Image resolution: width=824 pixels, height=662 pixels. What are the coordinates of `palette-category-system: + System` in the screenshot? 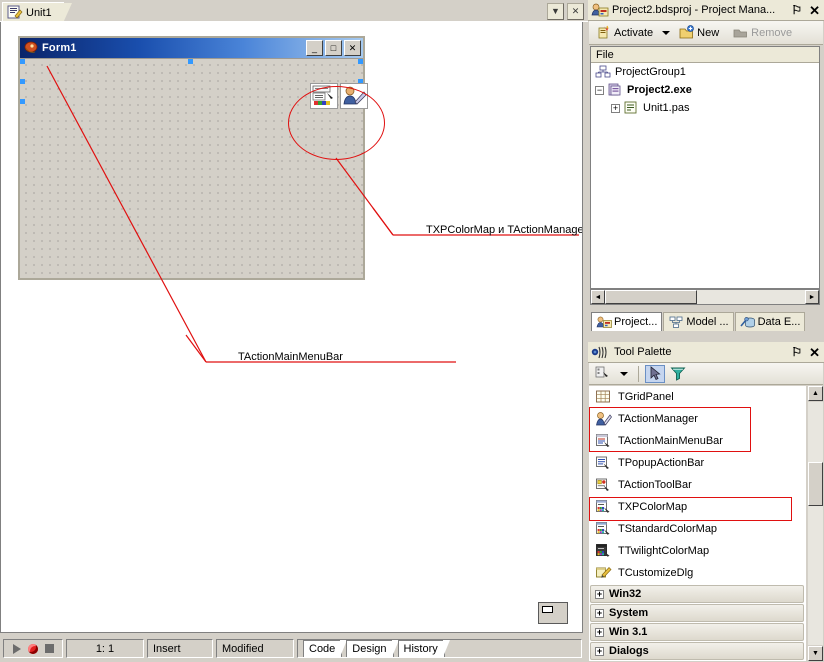 It's located at (697, 613).